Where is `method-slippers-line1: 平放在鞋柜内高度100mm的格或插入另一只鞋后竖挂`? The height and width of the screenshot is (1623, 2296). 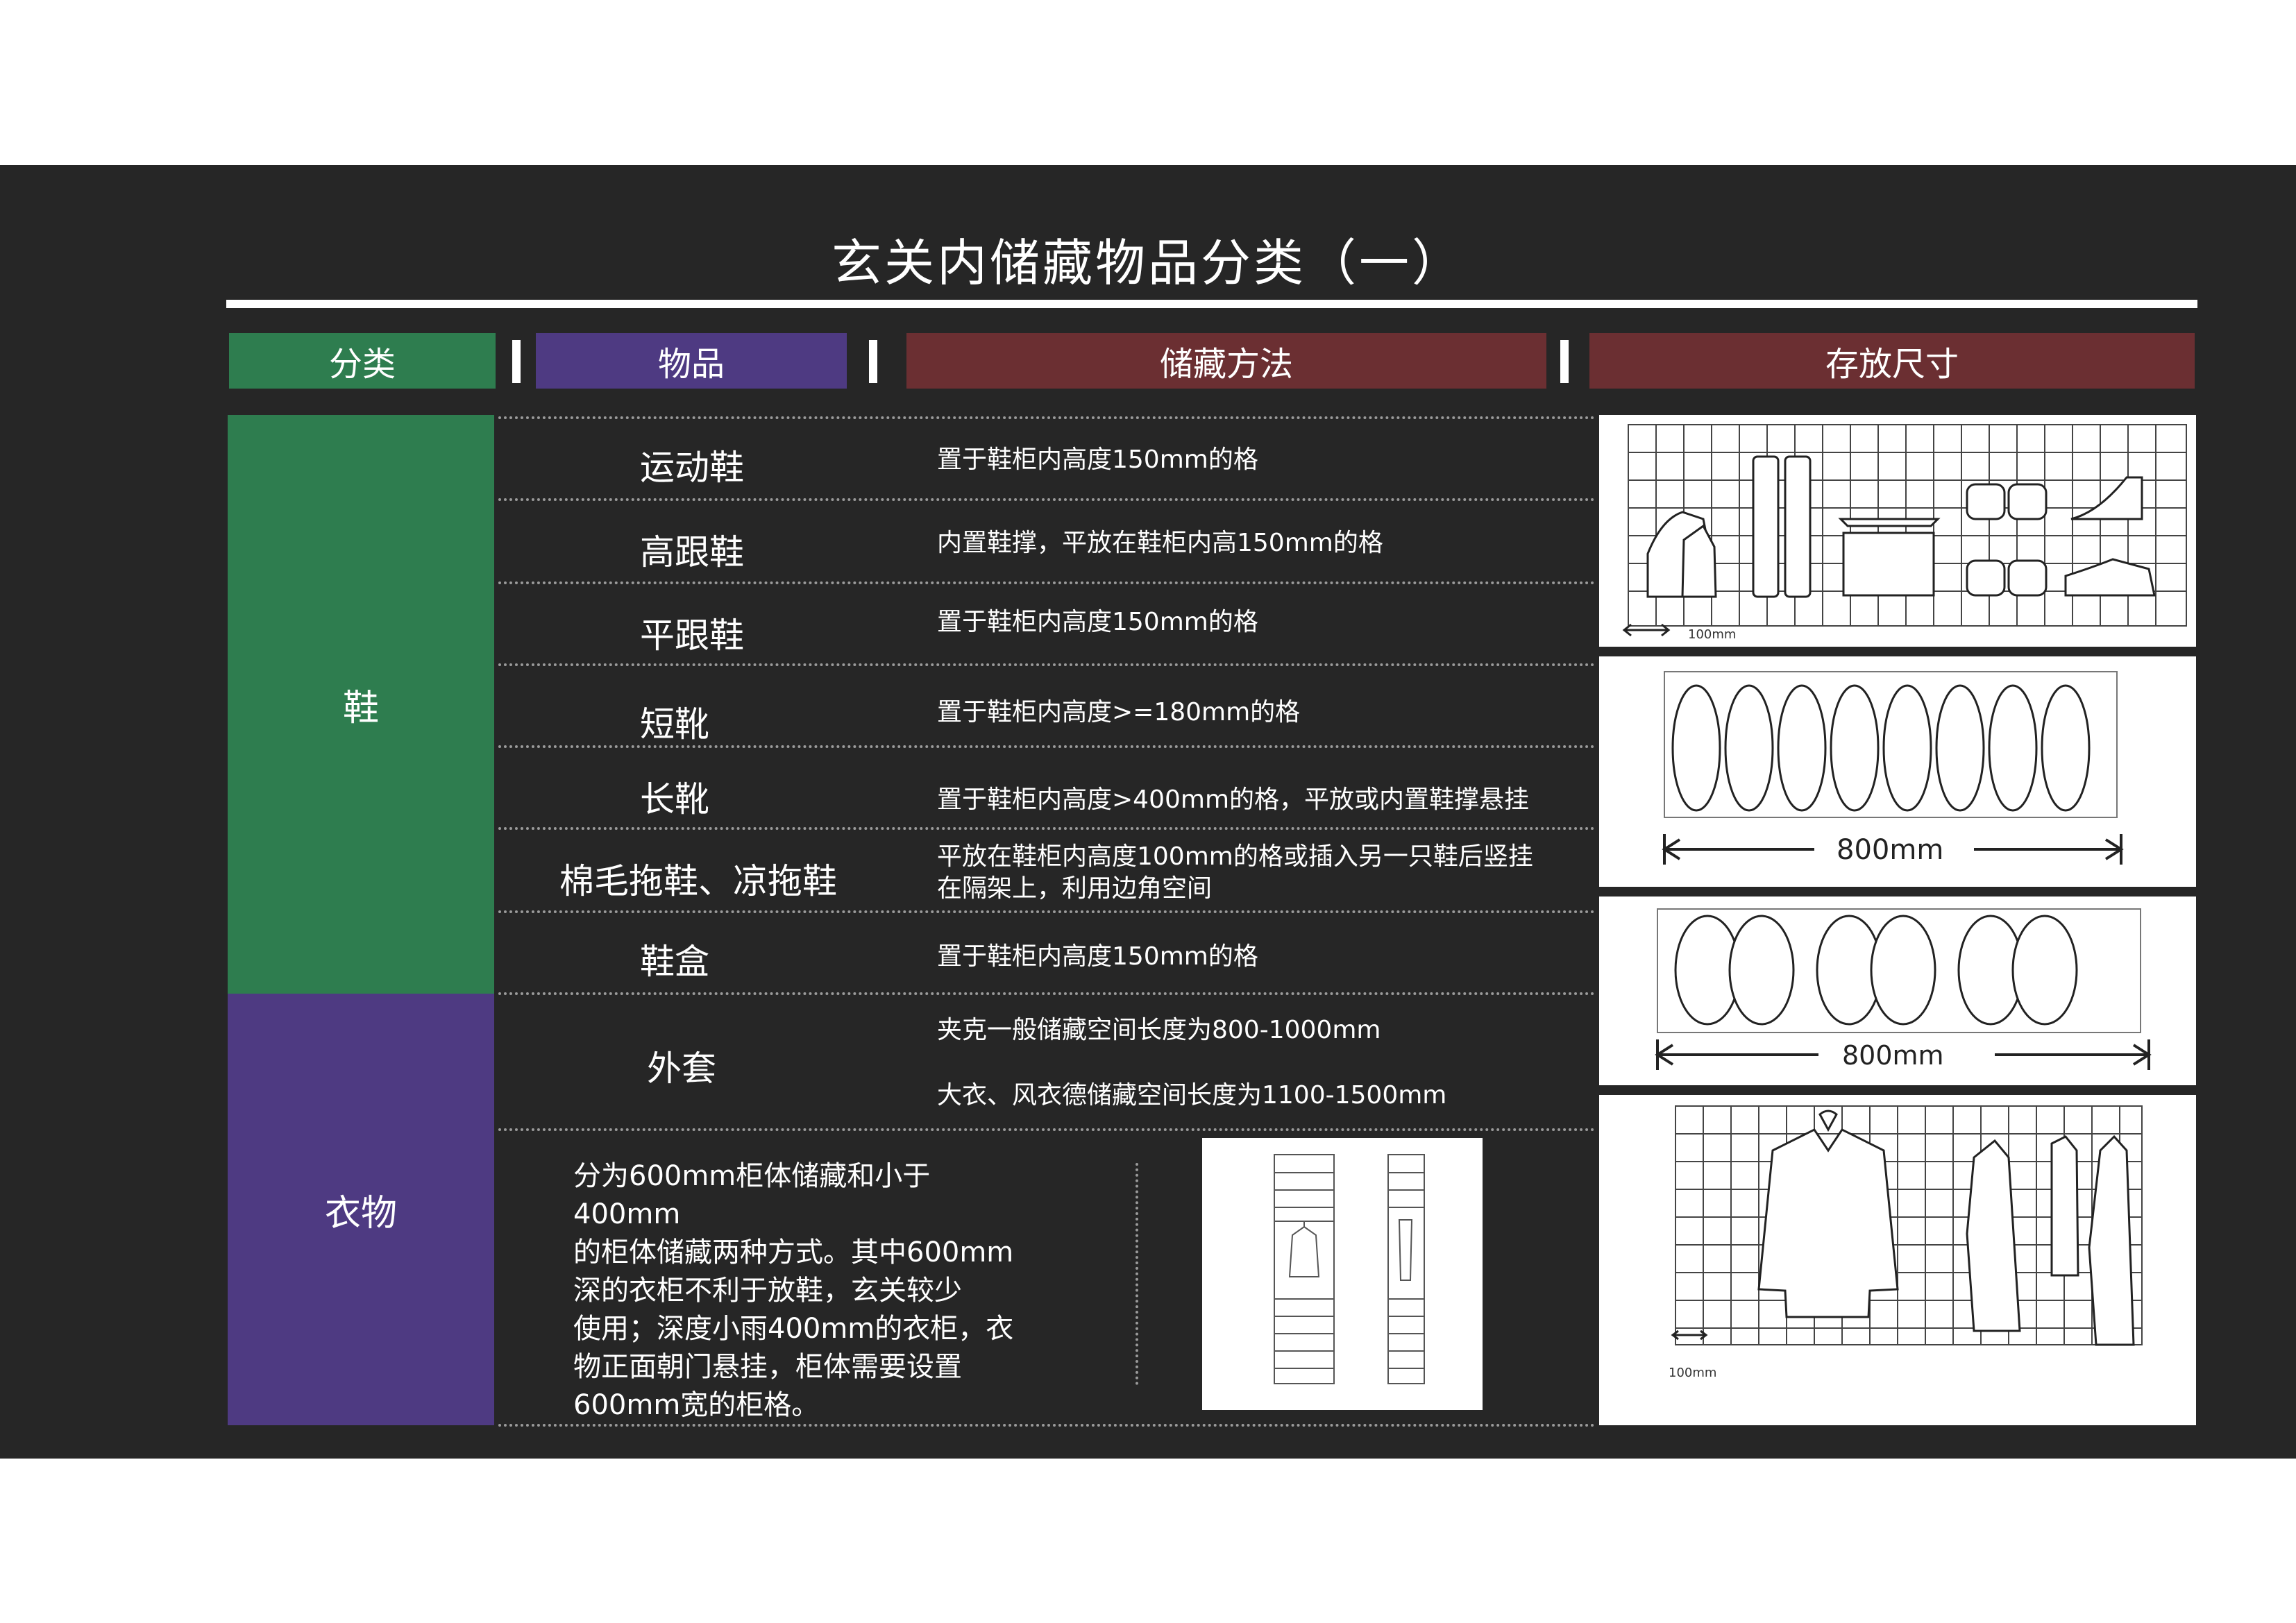 method-slippers-line1: 平放在鞋柜内高度100mm的格或插入另一只鞋后竖挂 is located at coordinates (1235, 856).